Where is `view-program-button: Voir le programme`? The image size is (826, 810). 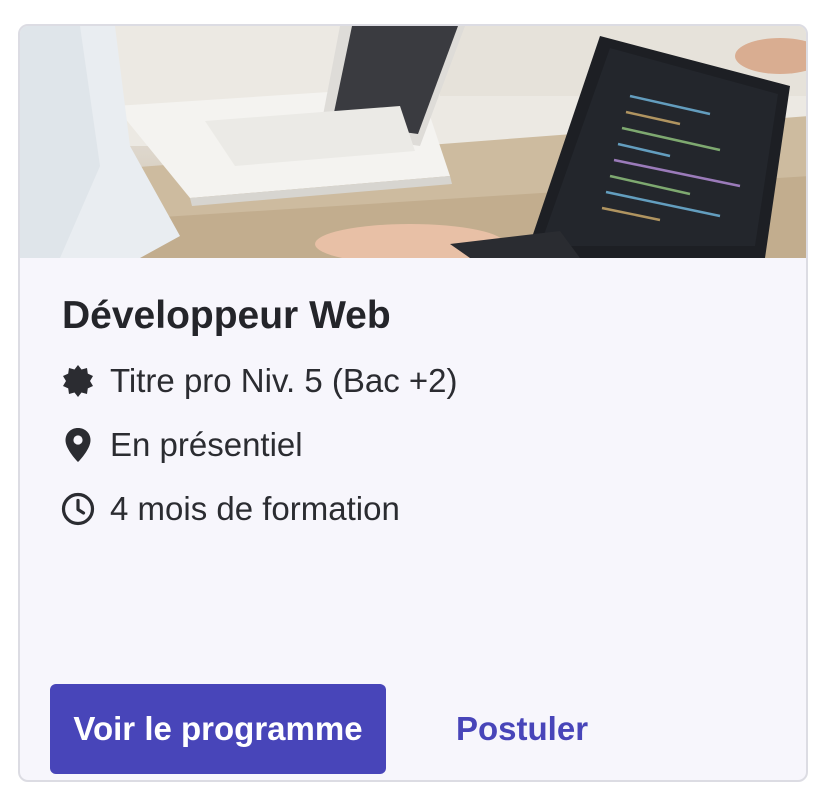 view-program-button: Voir le programme is located at coordinates (218, 729).